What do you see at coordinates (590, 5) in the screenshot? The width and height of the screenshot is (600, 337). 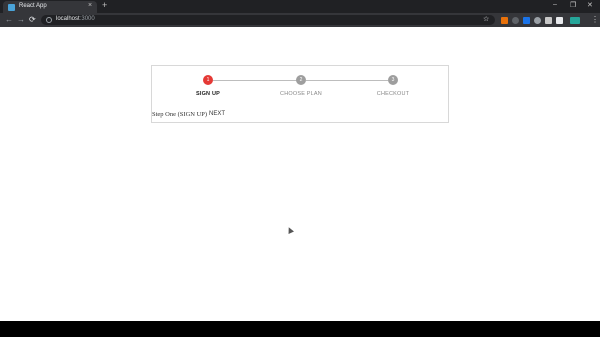 I see `close-window-button: ✕` at bounding box center [590, 5].